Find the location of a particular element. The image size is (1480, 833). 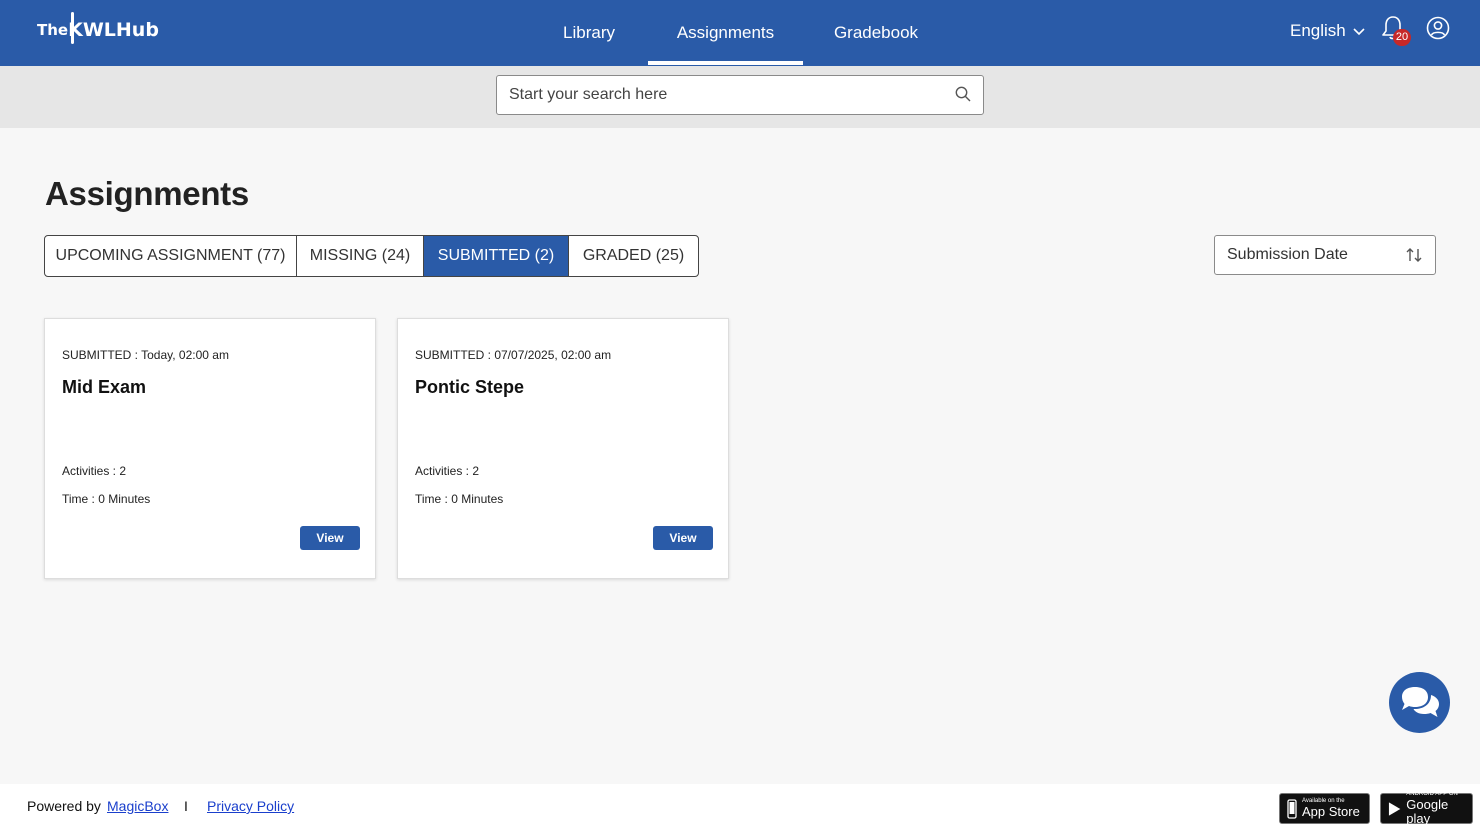

assignment-title: Pontic Stepe is located at coordinates (470, 387).